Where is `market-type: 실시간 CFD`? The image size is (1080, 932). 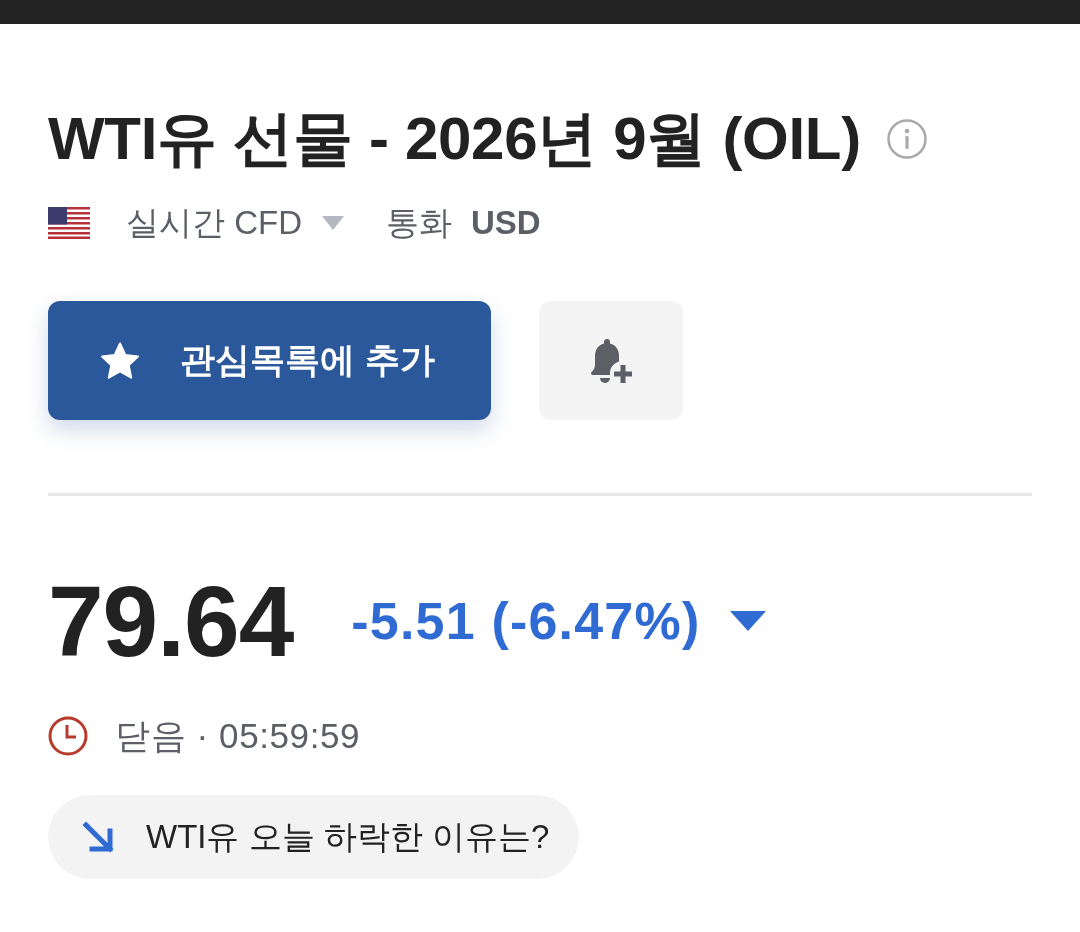 market-type: 실시간 CFD is located at coordinates (214, 223).